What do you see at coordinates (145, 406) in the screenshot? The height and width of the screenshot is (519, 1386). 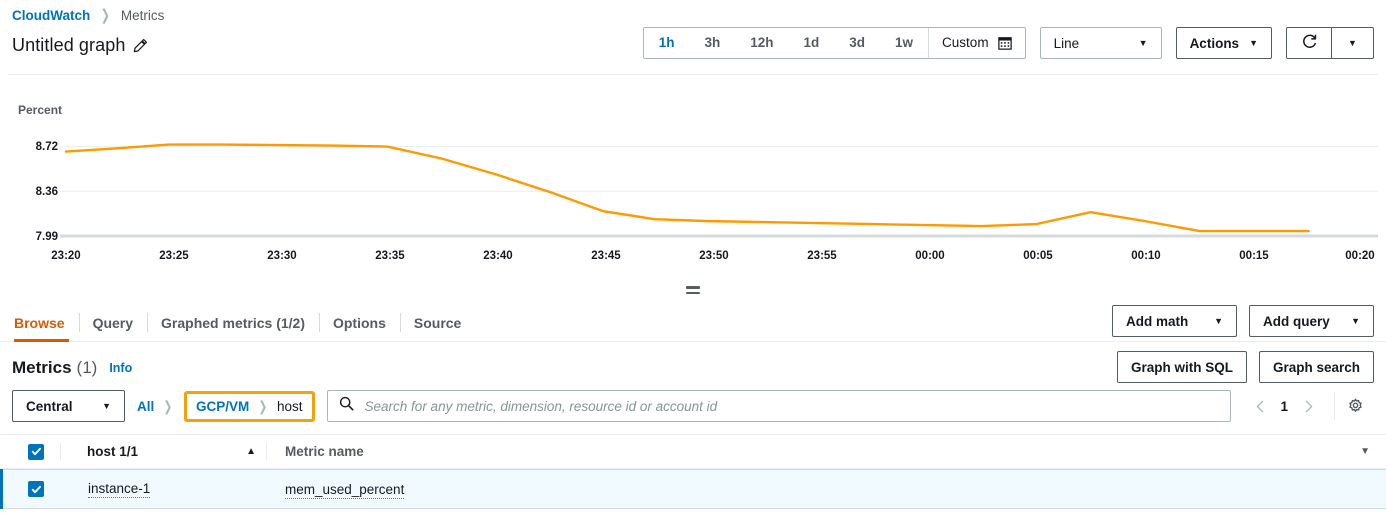 I see `namespace-crumb-all: All` at bounding box center [145, 406].